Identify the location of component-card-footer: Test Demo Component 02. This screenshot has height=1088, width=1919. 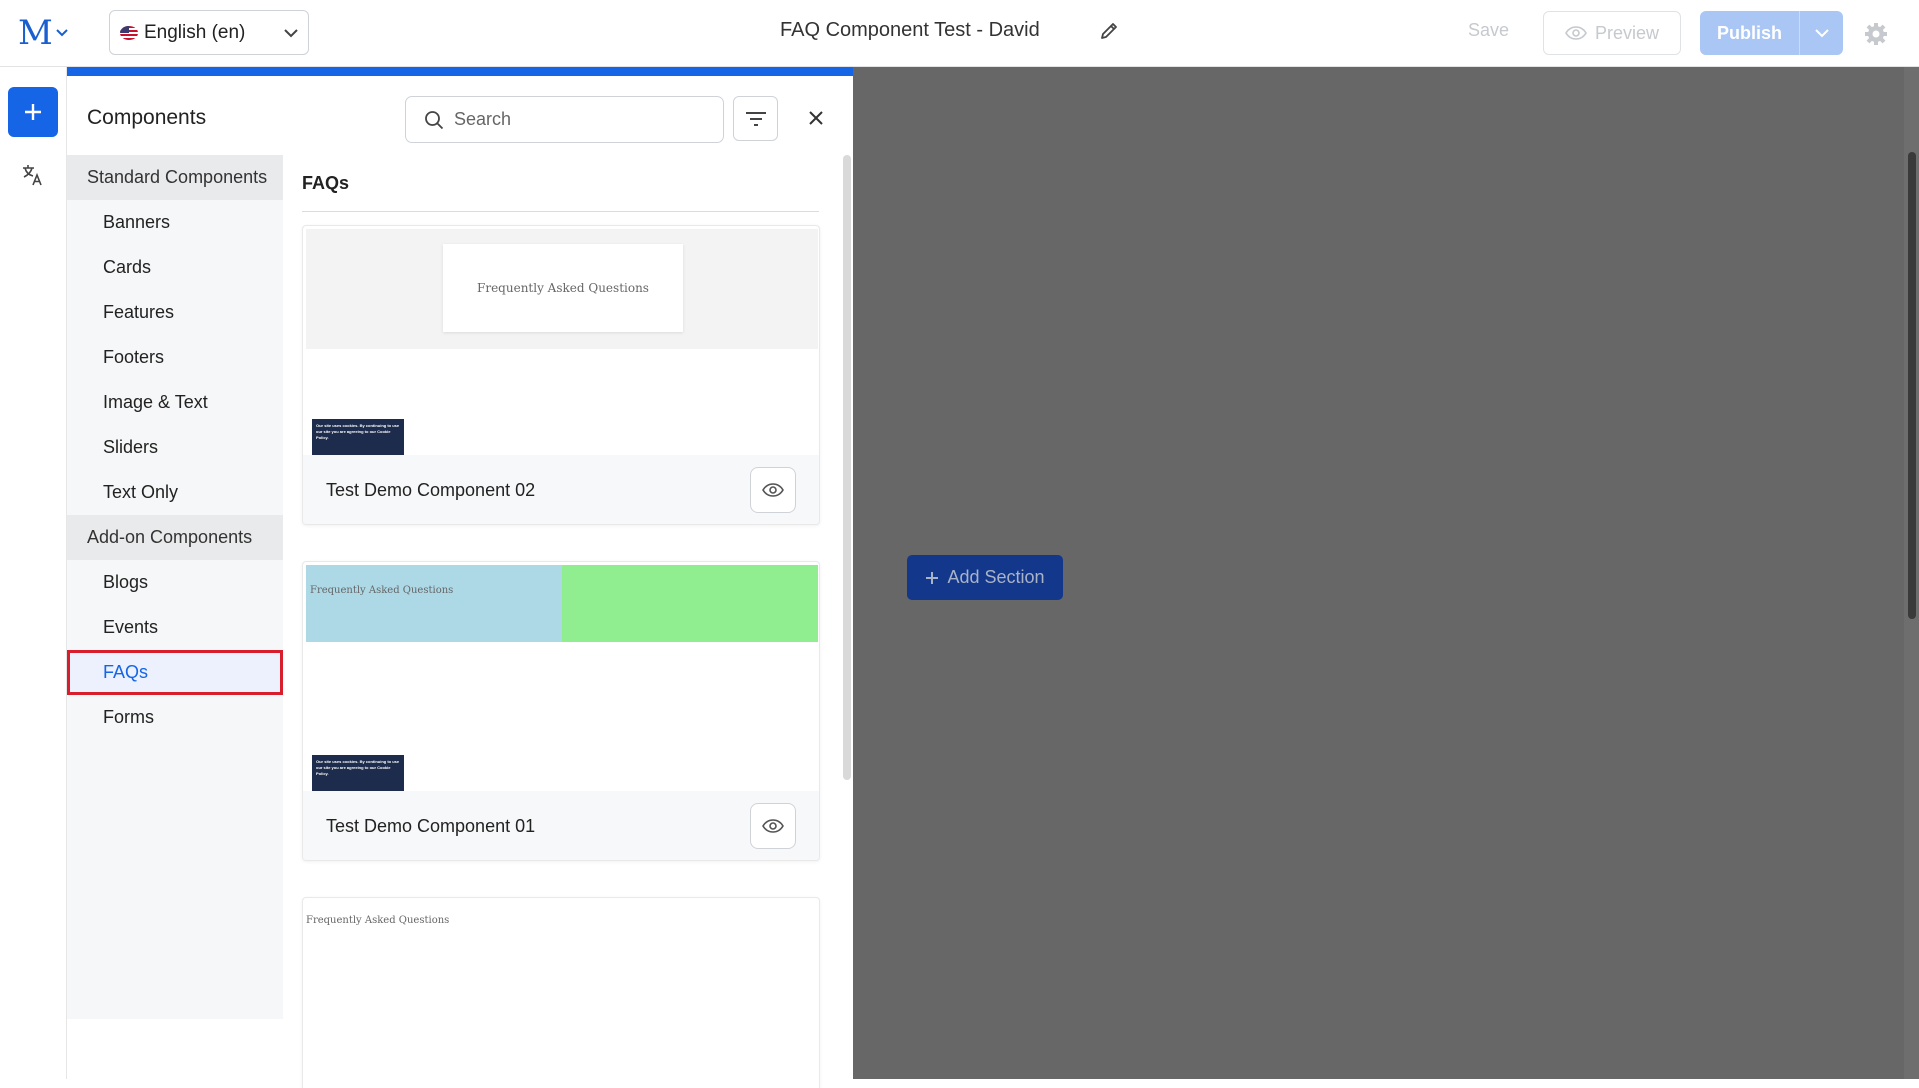
(561, 489).